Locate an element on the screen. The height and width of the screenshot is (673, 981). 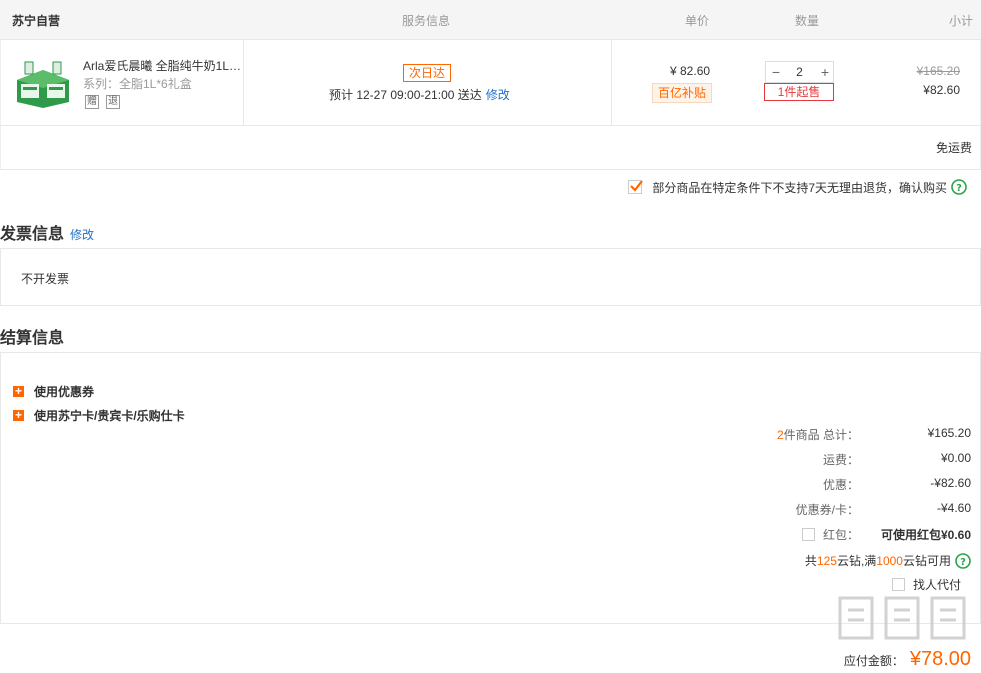
use-coupon-label: 使用优惠券 is located at coordinates (64, 392).